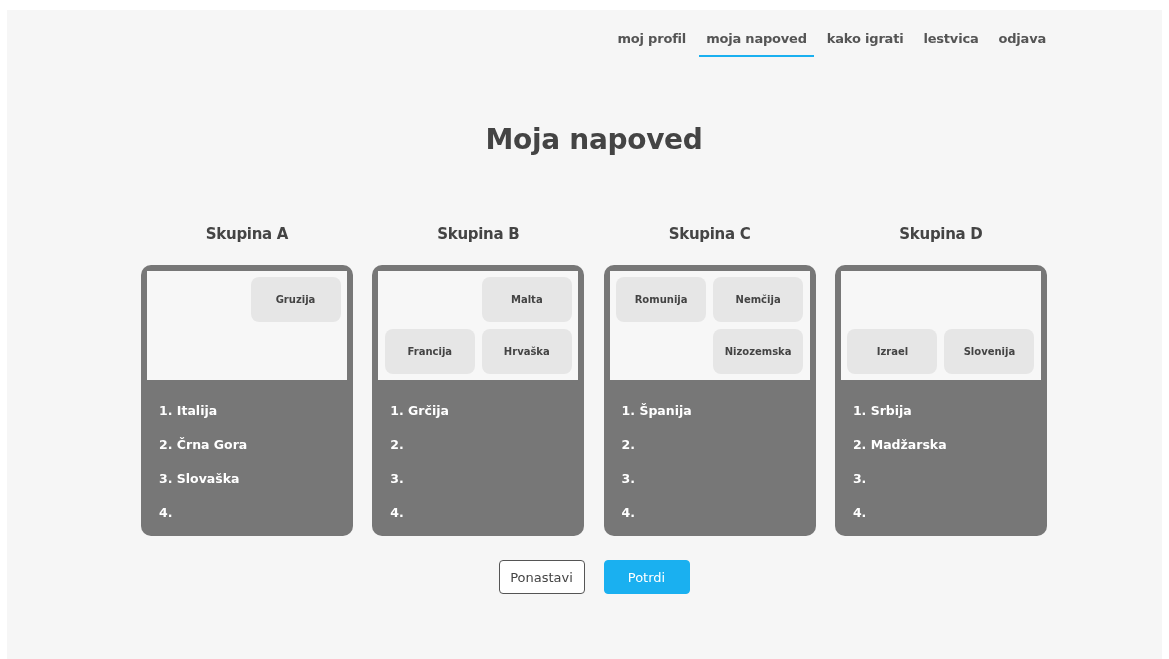 The image size is (1169, 659). What do you see at coordinates (478, 234) in the screenshot?
I see `group-title: Skupina B` at bounding box center [478, 234].